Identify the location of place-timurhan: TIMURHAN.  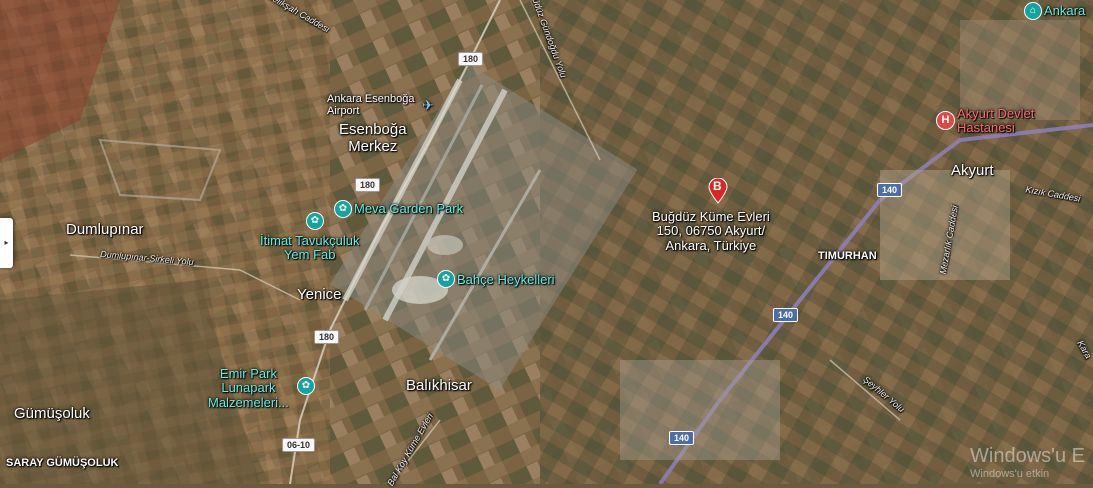
(847, 256).